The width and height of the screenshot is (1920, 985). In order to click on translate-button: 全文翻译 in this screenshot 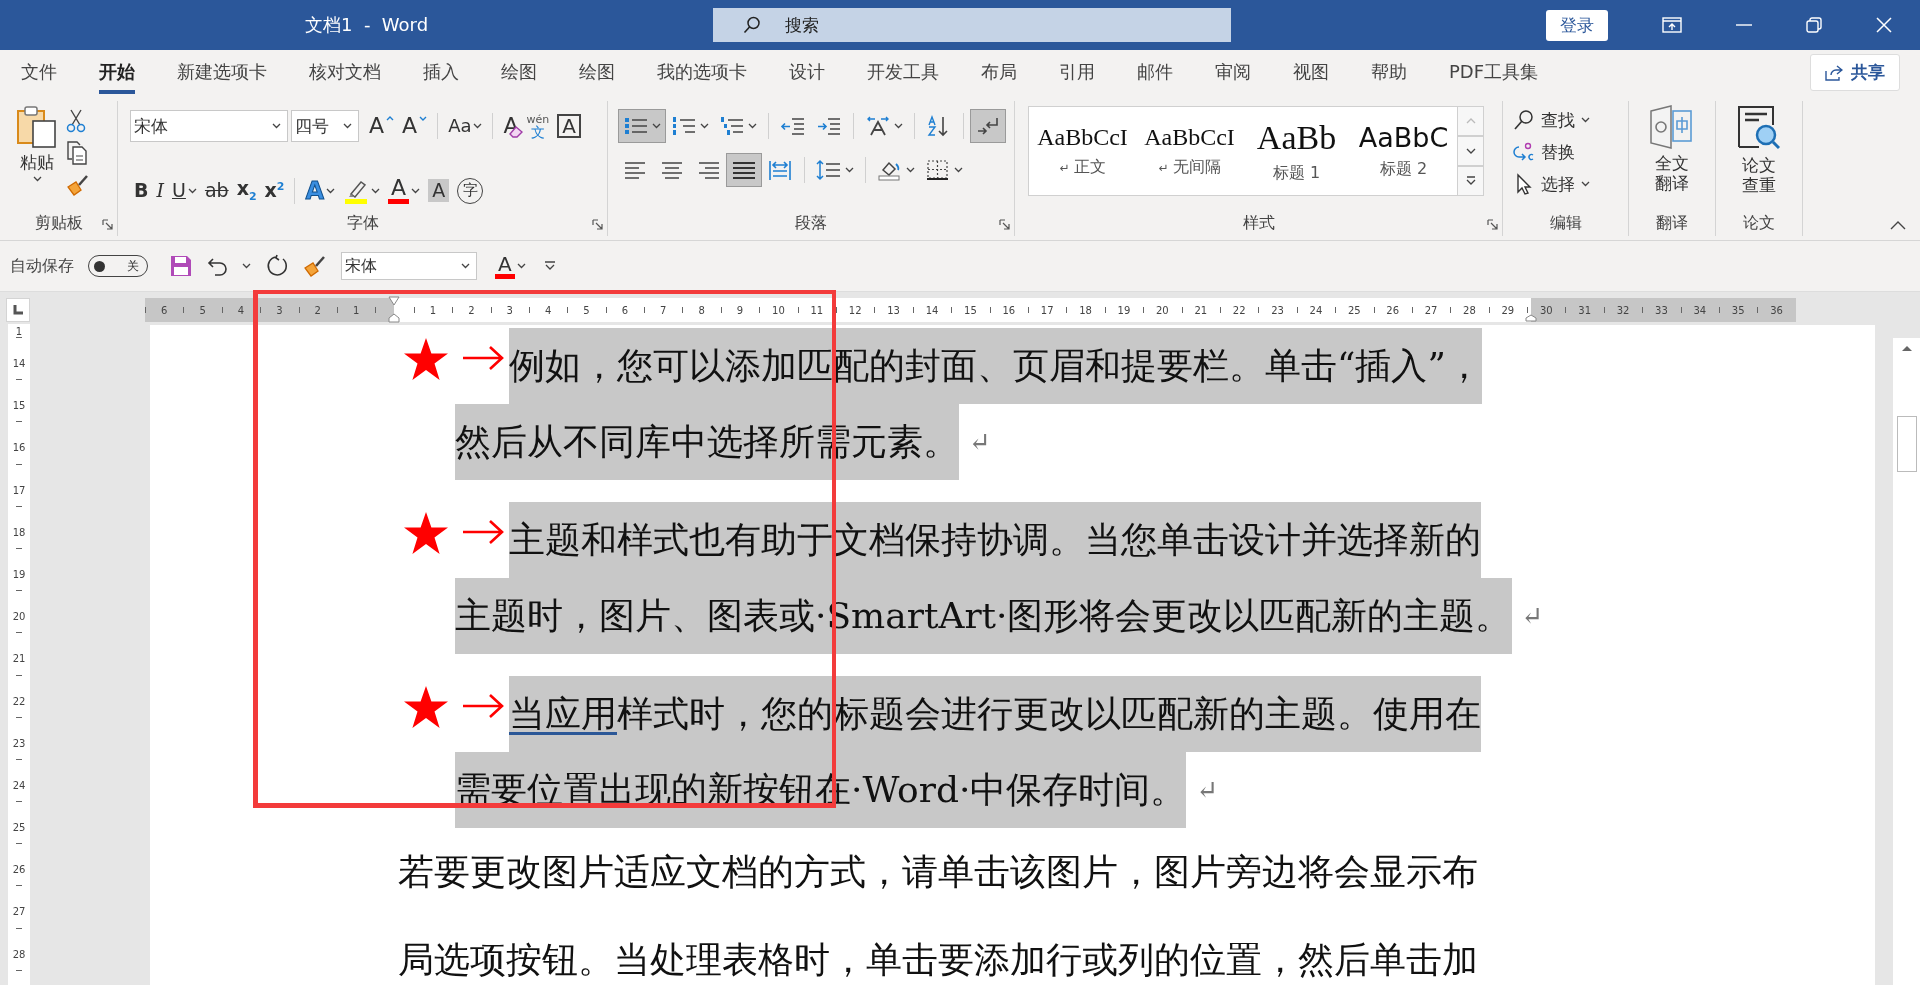, I will do `click(1672, 155)`.